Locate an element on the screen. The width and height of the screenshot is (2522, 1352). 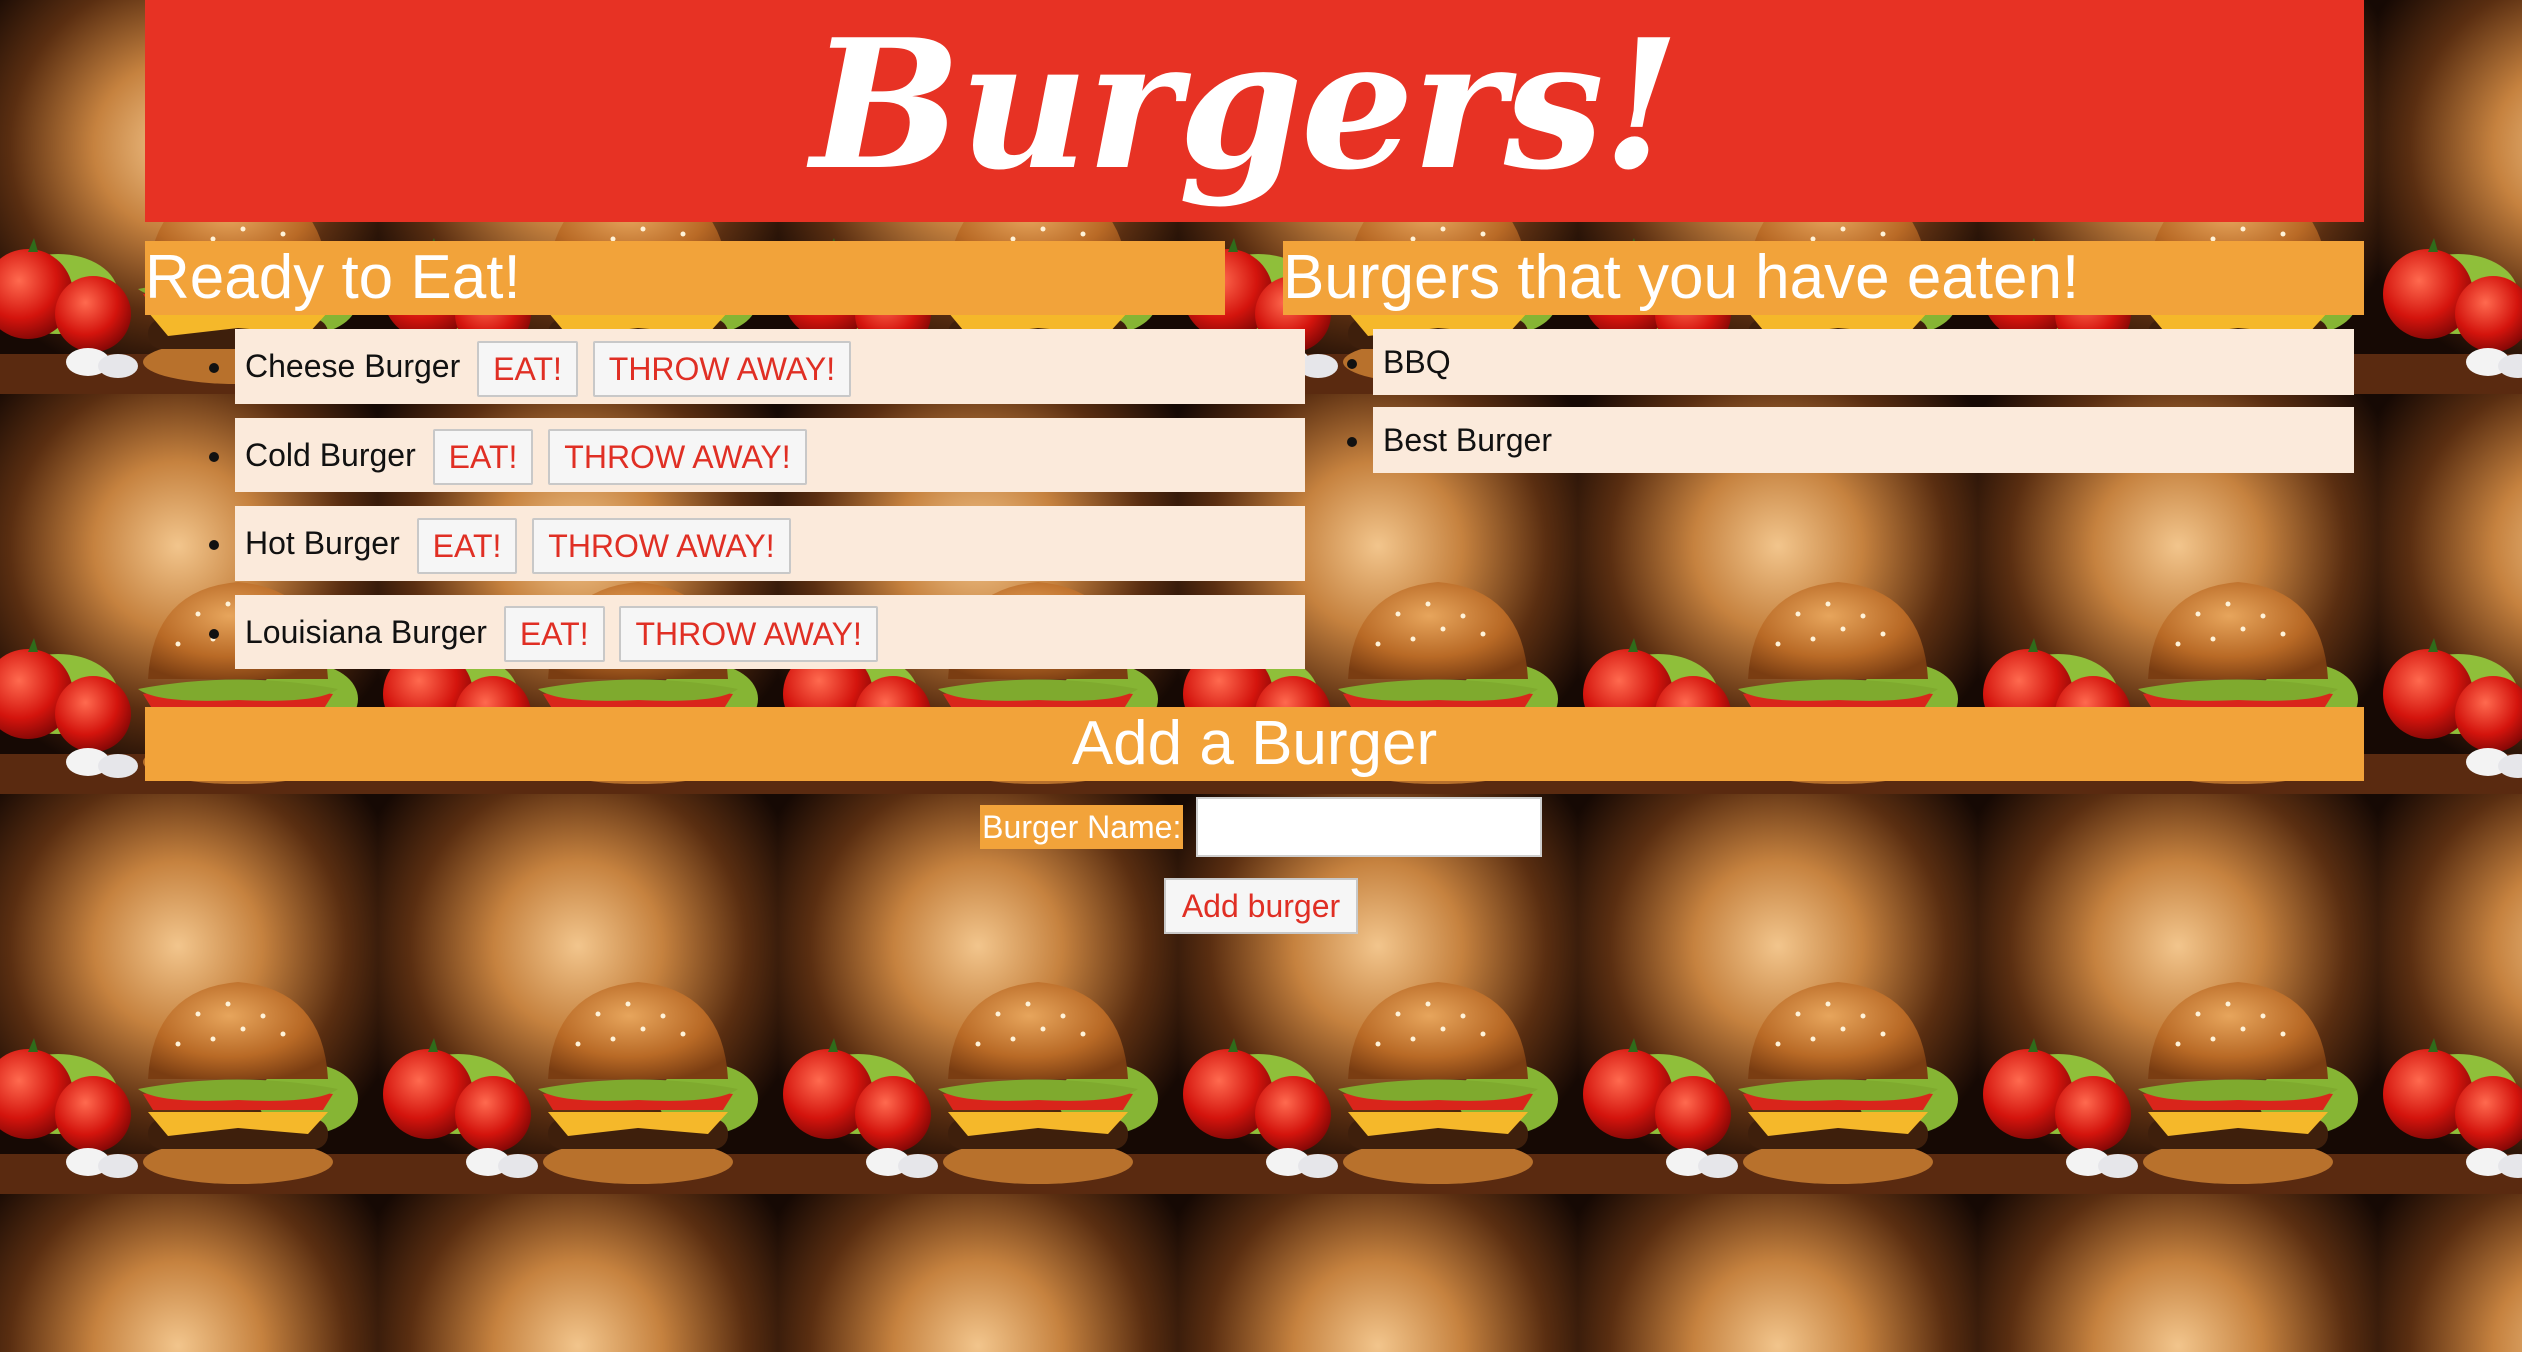
burger-name: Hot Burger is located at coordinates (322, 543).